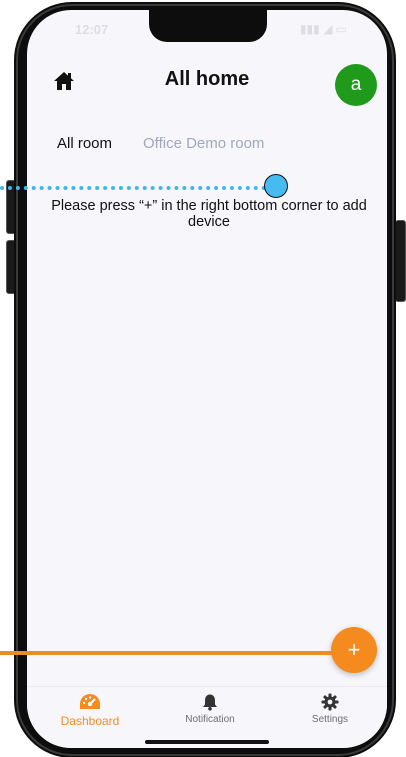 This screenshot has height=757, width=406. I want to click on phone-power-button, so click(400, 261).